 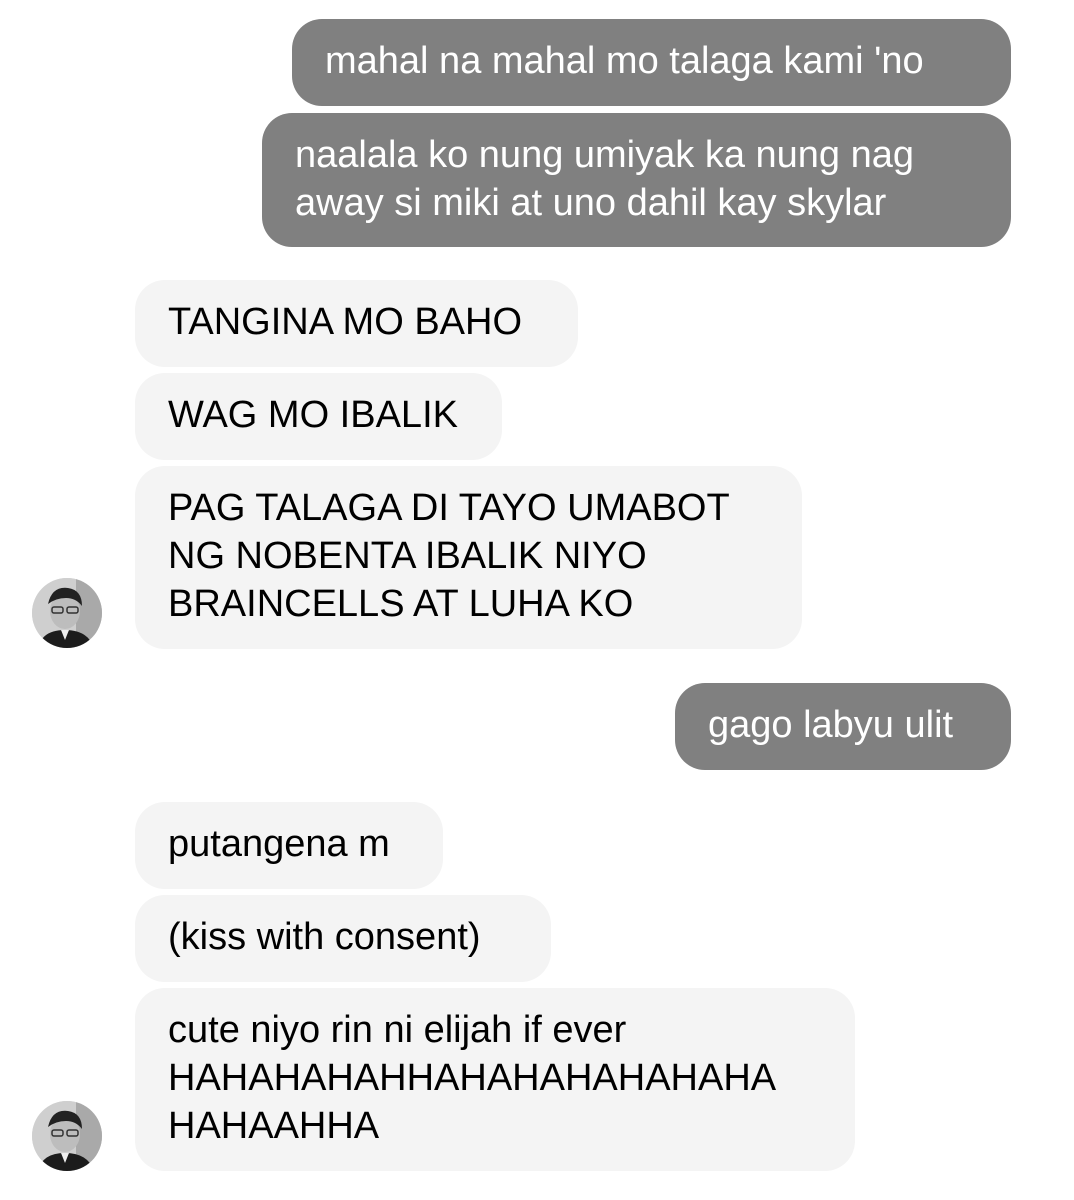 I want to click on incoming-message-bubble: TANGINA MO BAHO, so click(x=356, y=323).